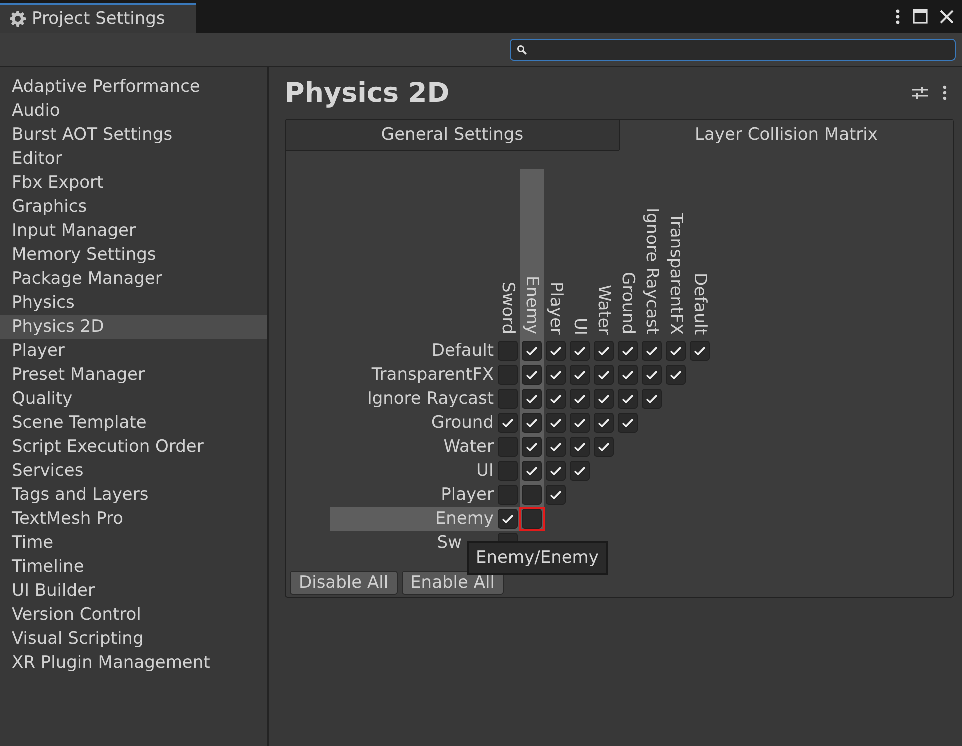  I want to click on sidebar-item: Quality, so click(133, 399).